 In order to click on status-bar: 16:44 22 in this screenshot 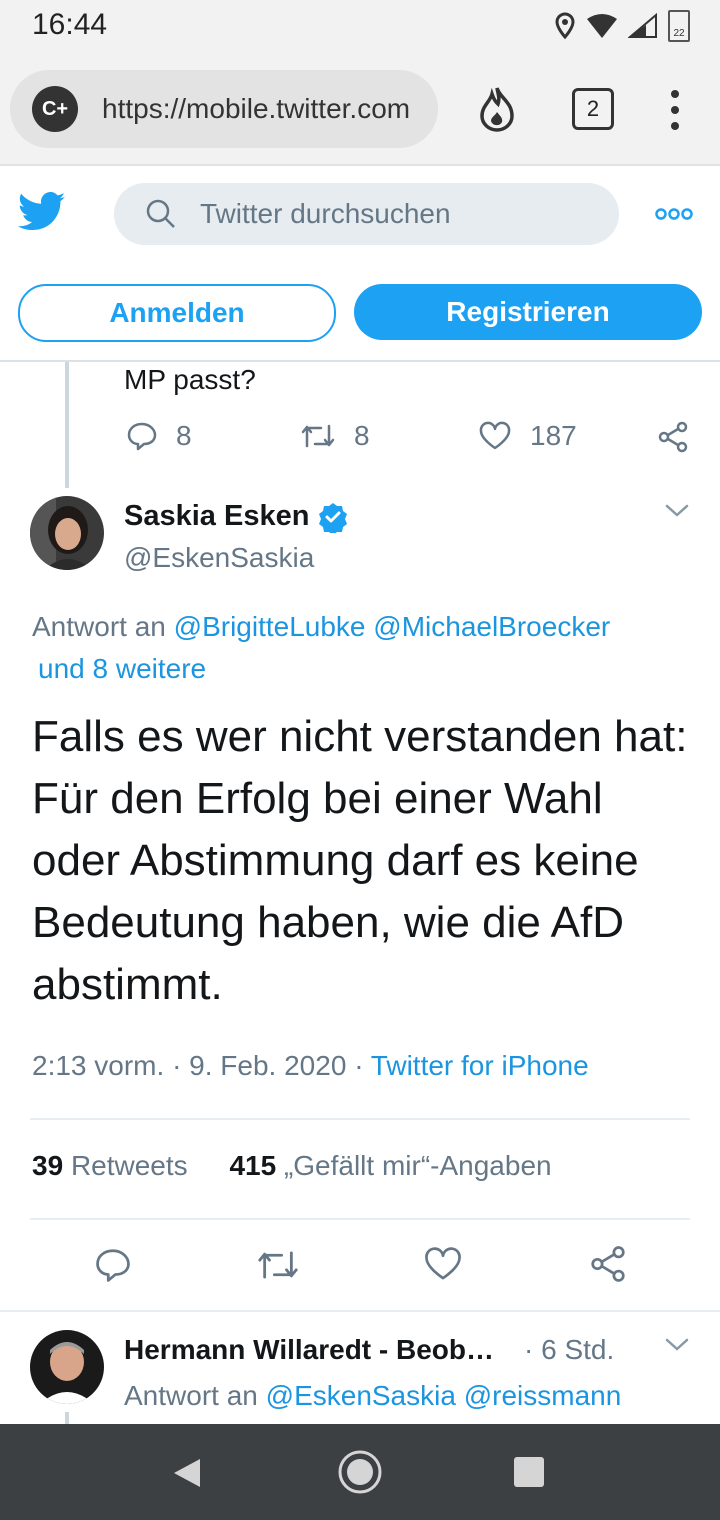, I will do `click(360, 26)`.